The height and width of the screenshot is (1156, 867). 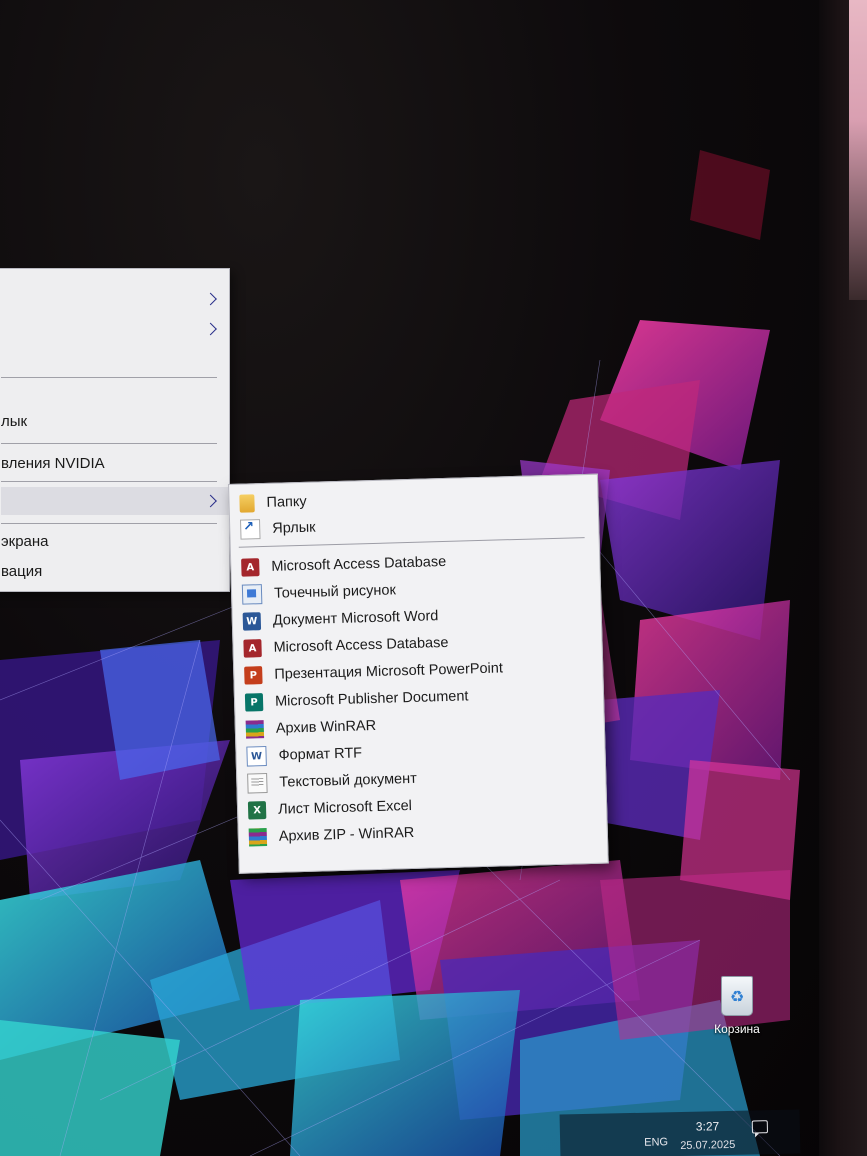 What do you see at coordinates (320, 754) in the screenshot?
I see `submenu-item-label: Формат RTF` at bounding box center [320, 754].